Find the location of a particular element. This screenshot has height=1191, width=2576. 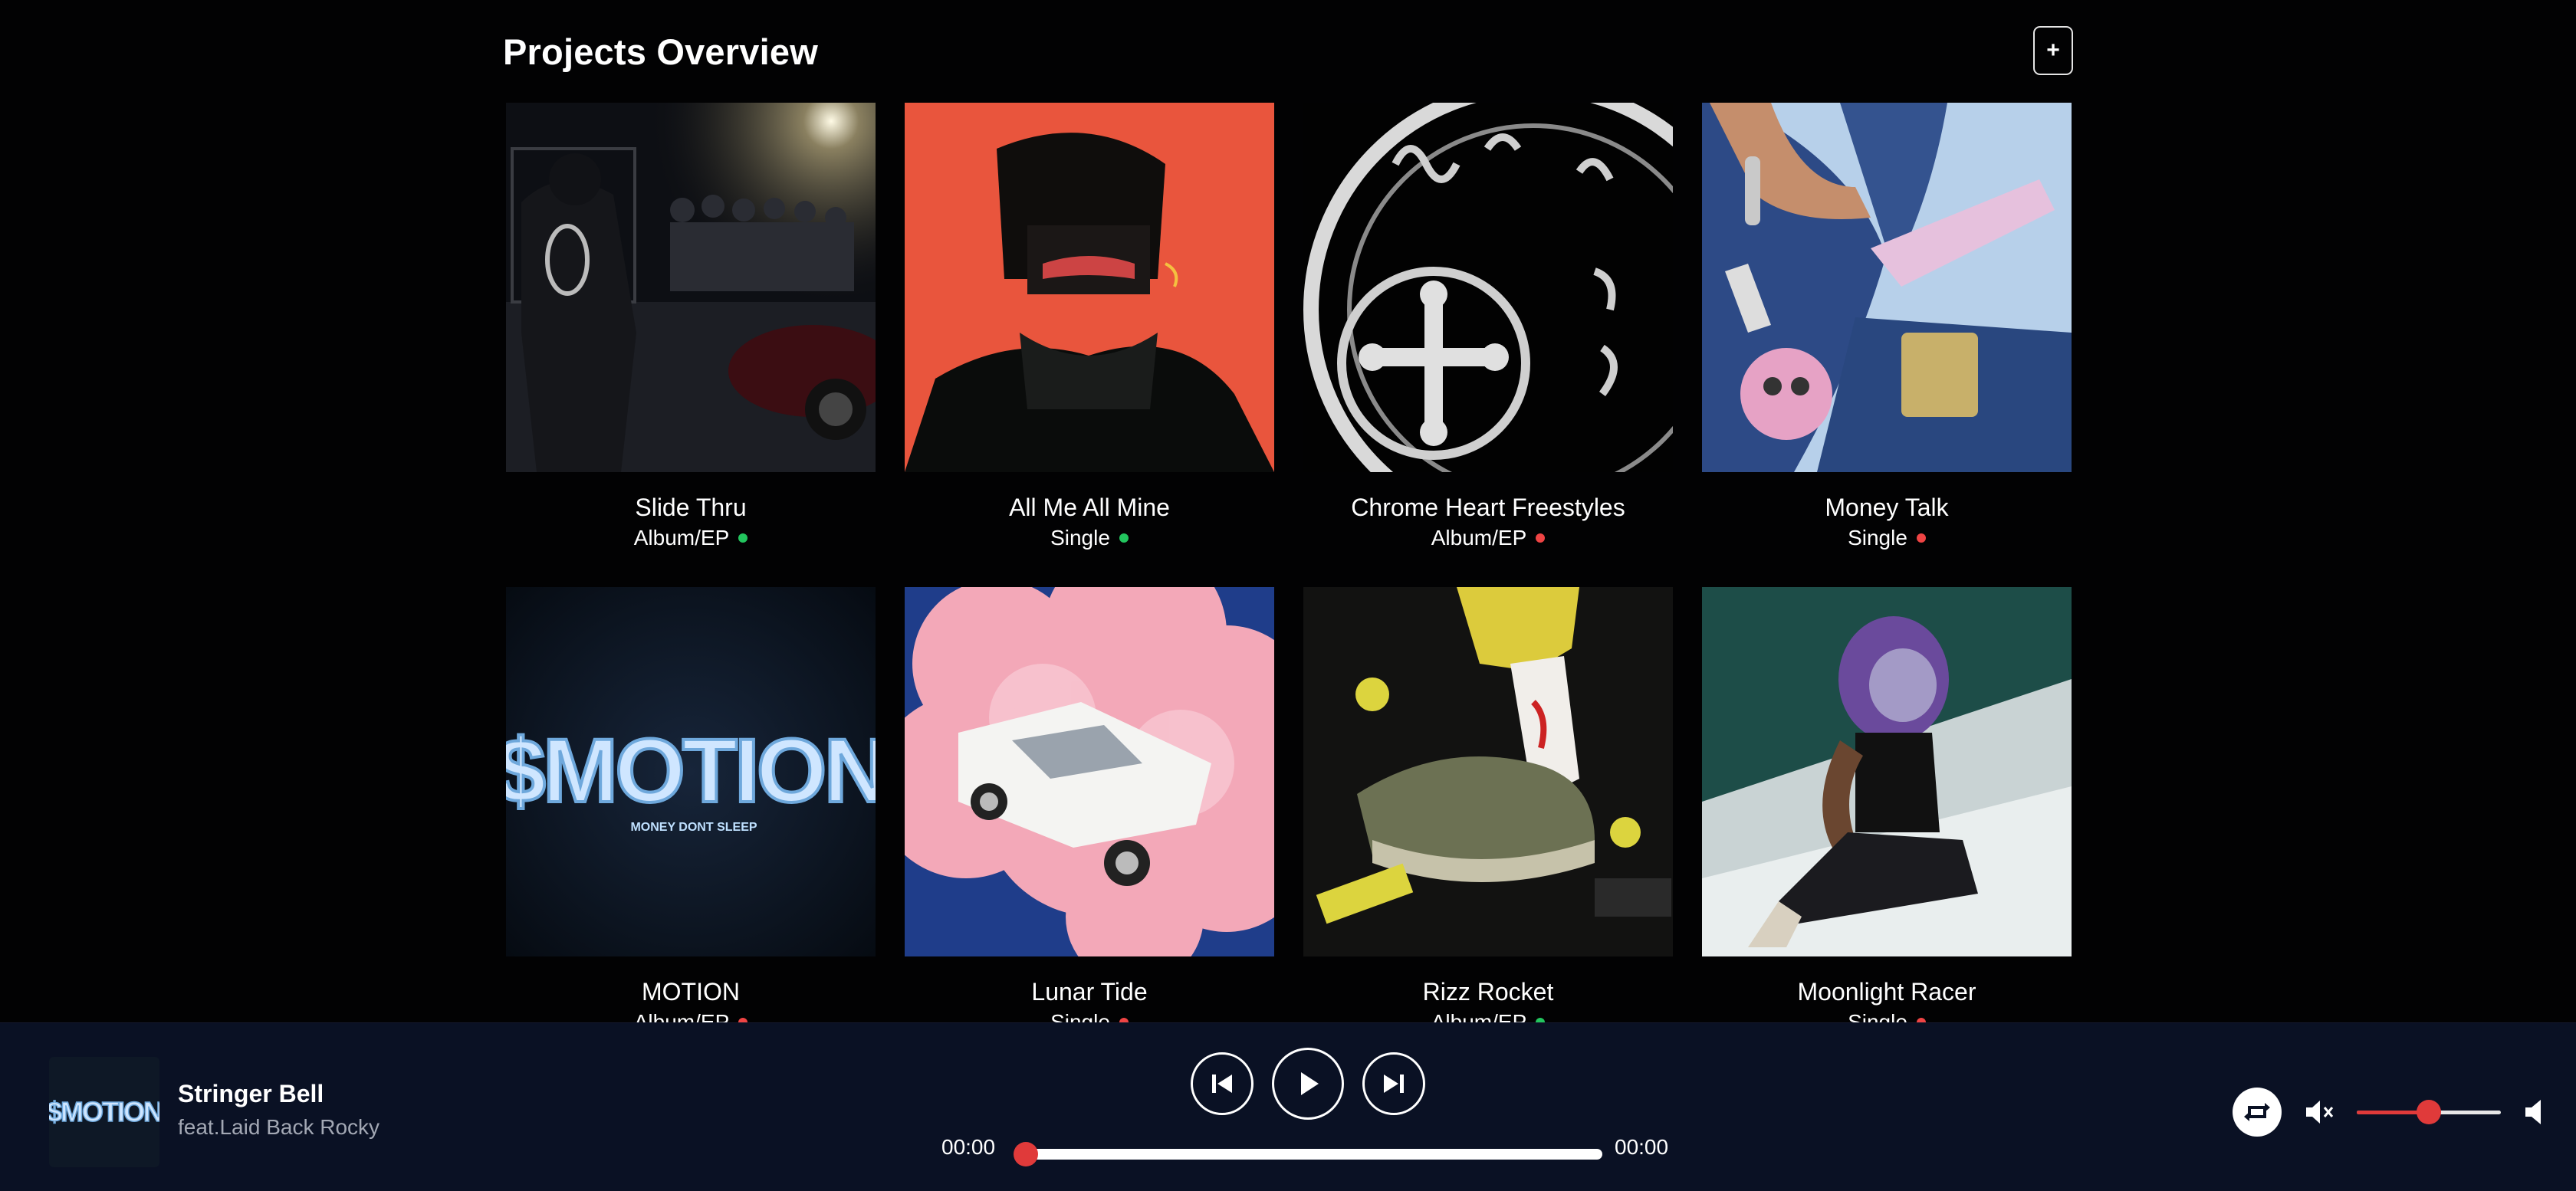

play-button is located at coordinates (1308, 1084).